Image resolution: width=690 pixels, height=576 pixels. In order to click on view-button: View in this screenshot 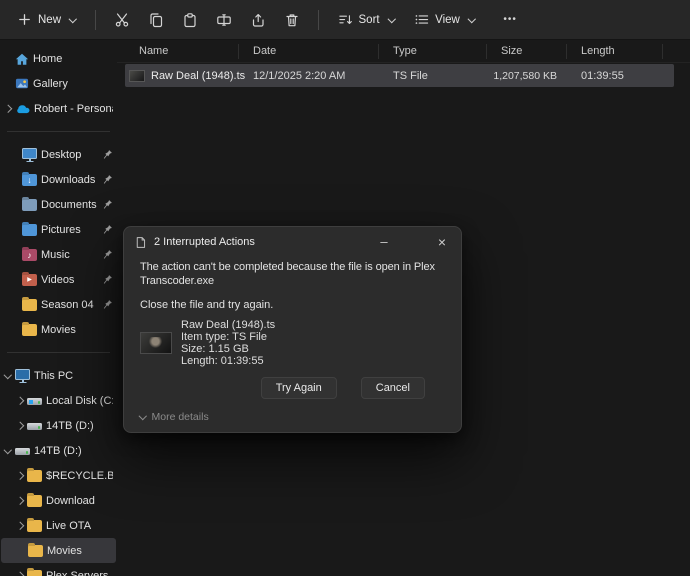, I will do `click(444, 19)`.